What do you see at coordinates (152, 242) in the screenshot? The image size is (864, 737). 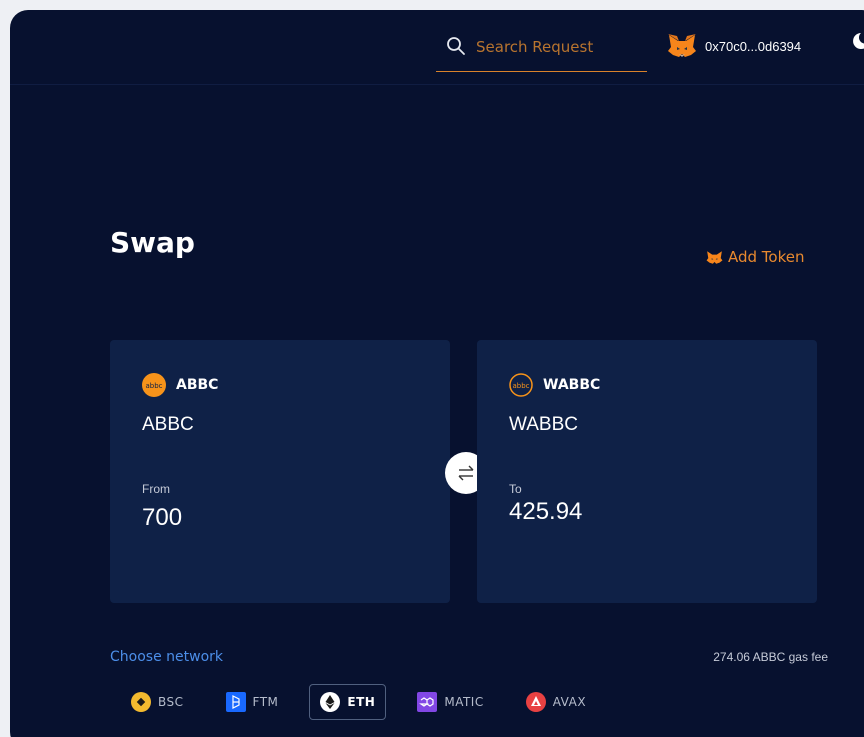 I see `page-title: Swap` at bounding box center [152, 242].